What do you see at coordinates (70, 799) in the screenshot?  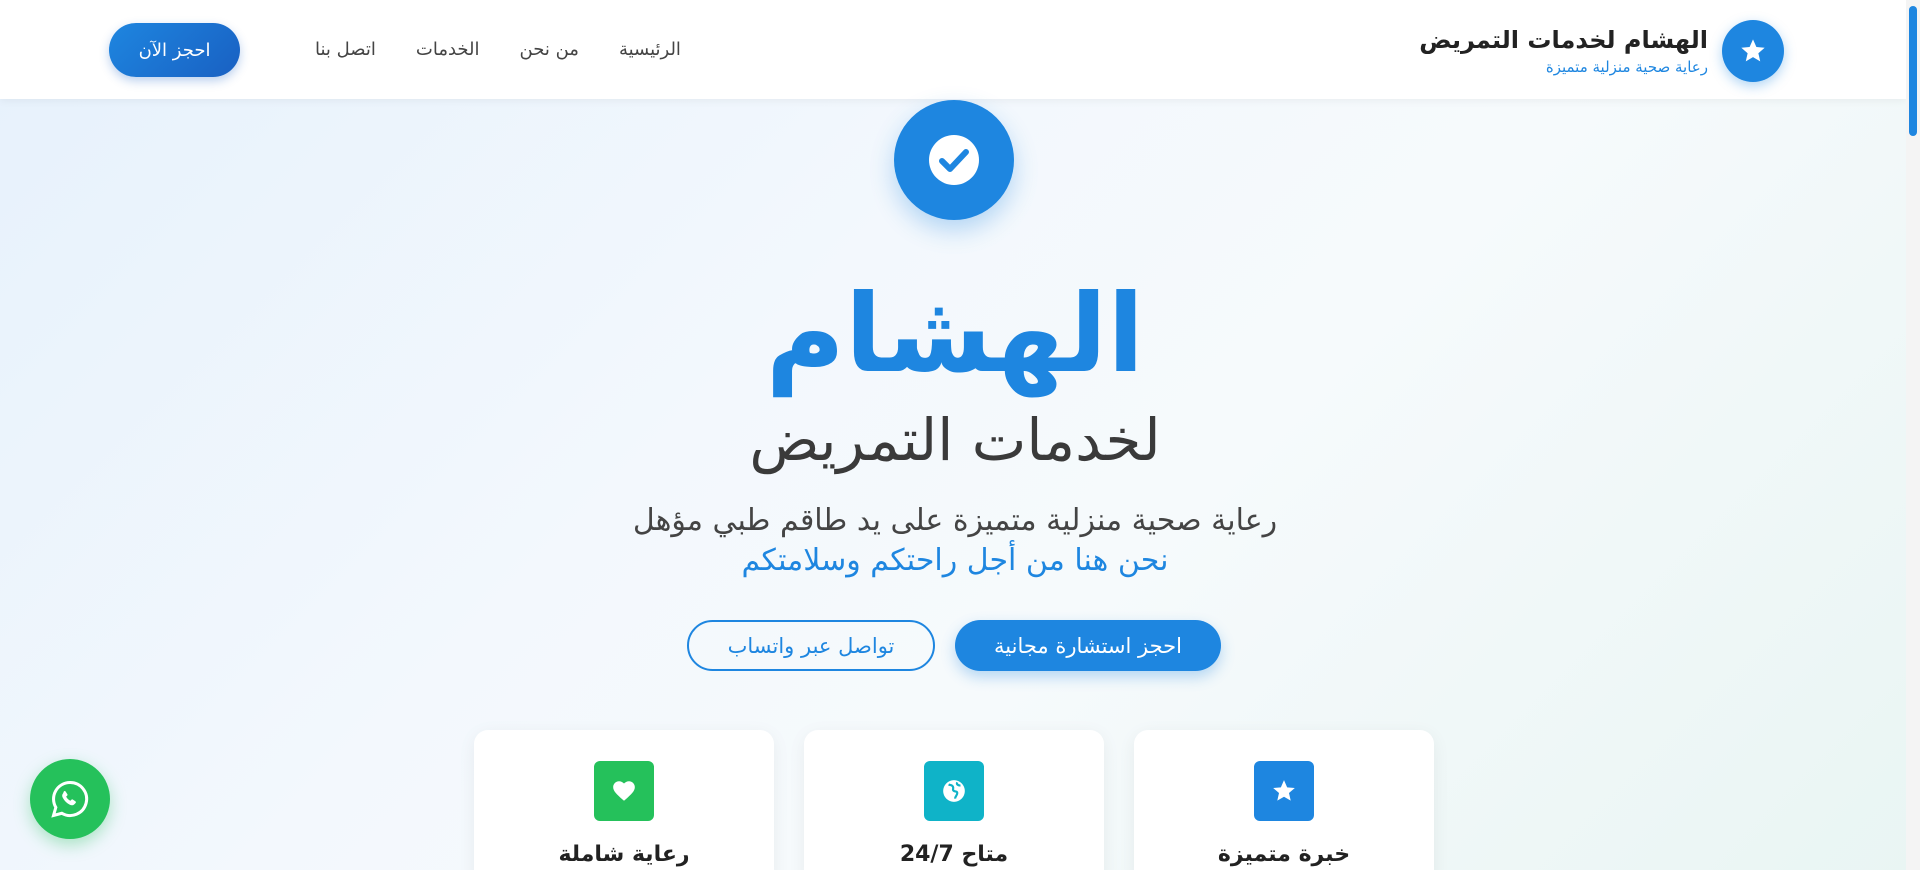 I see `whatsapp-icon` at bounding box center [70, 799].